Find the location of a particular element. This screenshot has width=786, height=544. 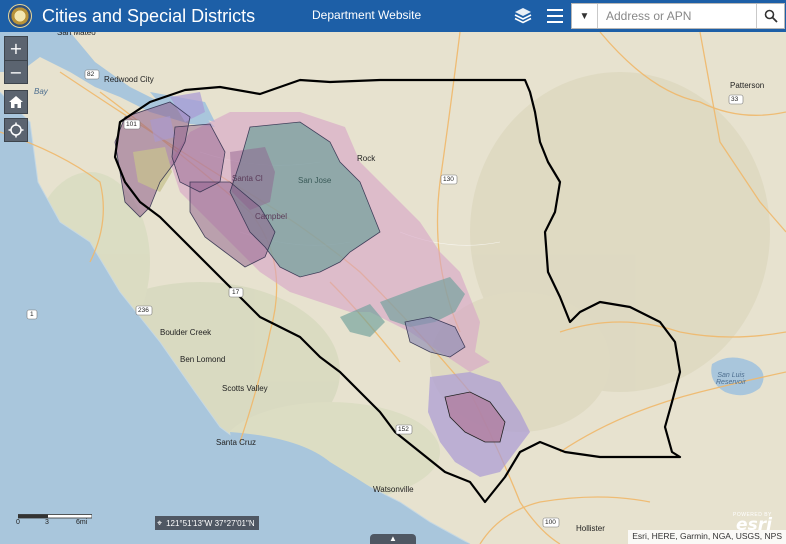

shield-130: 130 is located at coordinates (448, 179).